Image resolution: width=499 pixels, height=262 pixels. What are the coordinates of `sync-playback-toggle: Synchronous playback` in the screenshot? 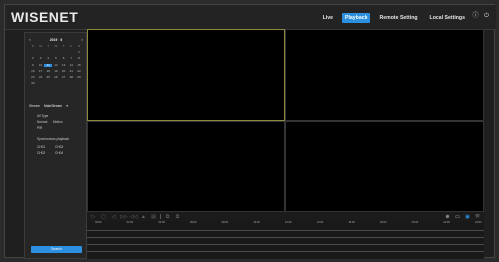 It's located at (53, 139).